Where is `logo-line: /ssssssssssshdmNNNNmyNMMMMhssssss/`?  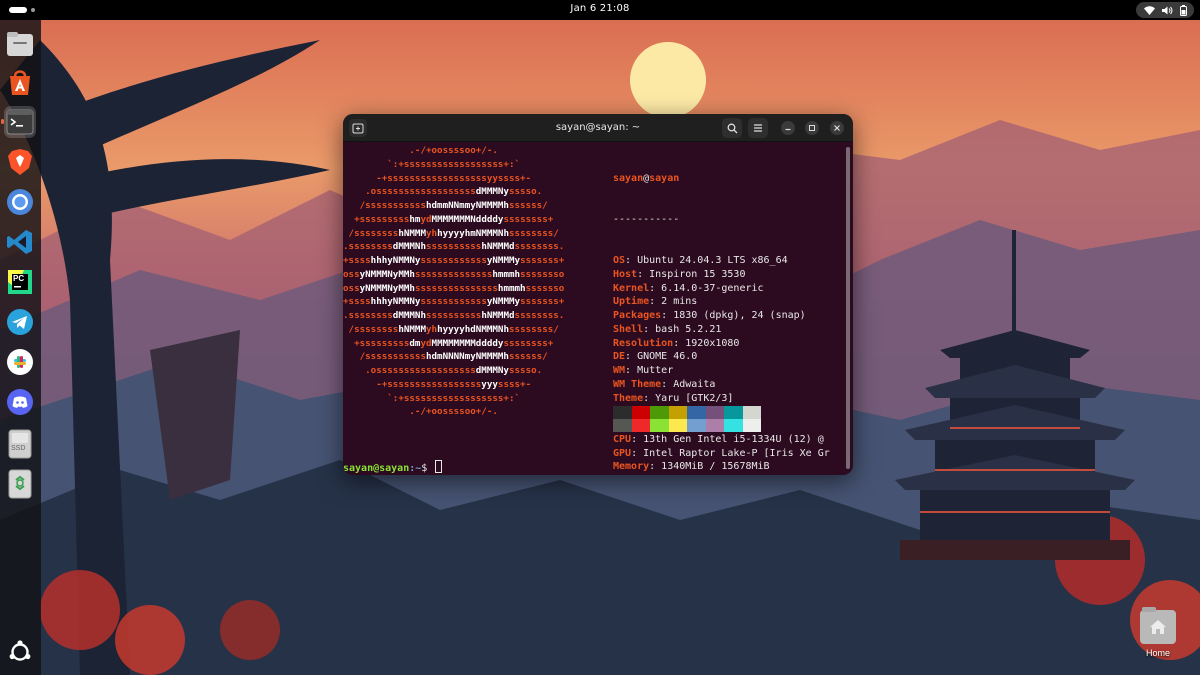 logo-line: /ssssssssssshdmNNNNmyNMMMMhssssss/ is located at coordinates (445, 357).